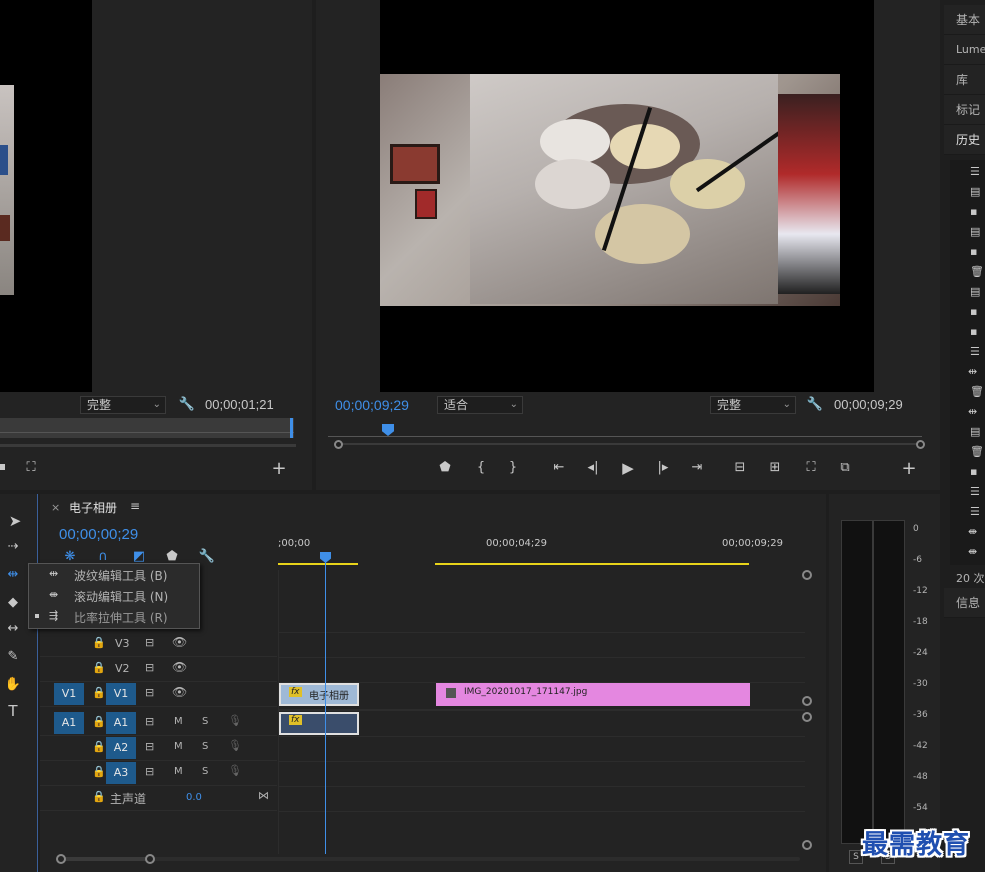 The height and width of the screenshot is (872, 985). Describe the element at coordinates (372, 405) in the screenshot. I see `program-timecode: 00;00;09;29` at that location.